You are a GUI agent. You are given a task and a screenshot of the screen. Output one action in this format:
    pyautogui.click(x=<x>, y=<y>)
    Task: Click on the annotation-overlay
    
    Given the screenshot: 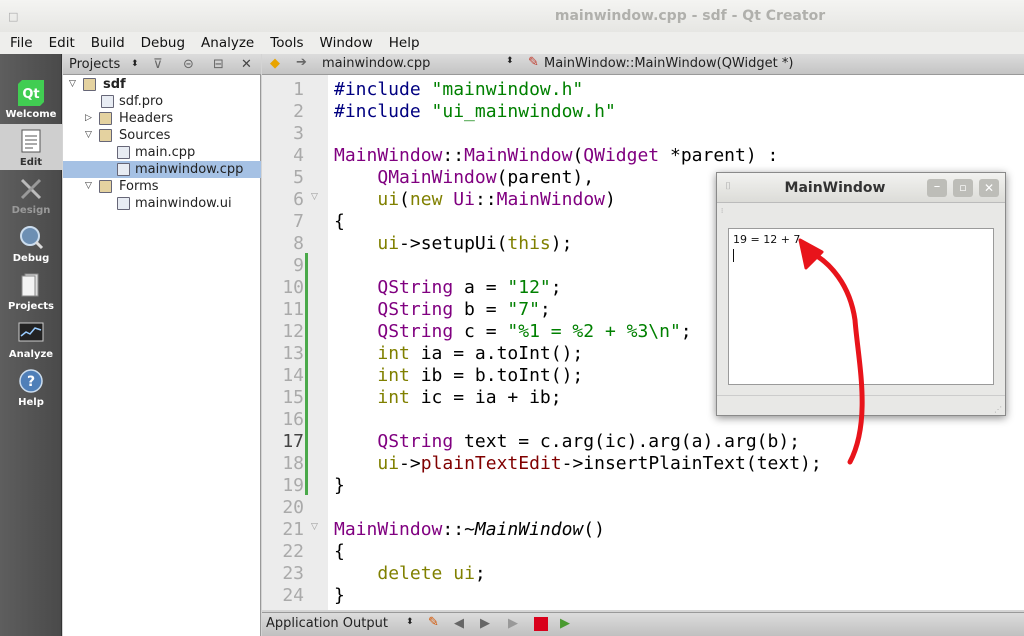 What is the action you would take?
    pyautogui.click(x=831, y=351)
    